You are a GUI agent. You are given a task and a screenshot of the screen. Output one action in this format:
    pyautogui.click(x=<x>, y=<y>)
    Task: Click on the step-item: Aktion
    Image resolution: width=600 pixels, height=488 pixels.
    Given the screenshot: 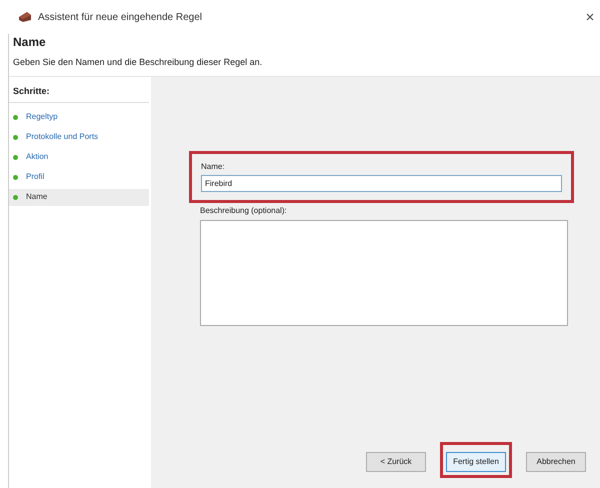 What is the action you would take?
    pyautogui.click(x=79, y=157)
    